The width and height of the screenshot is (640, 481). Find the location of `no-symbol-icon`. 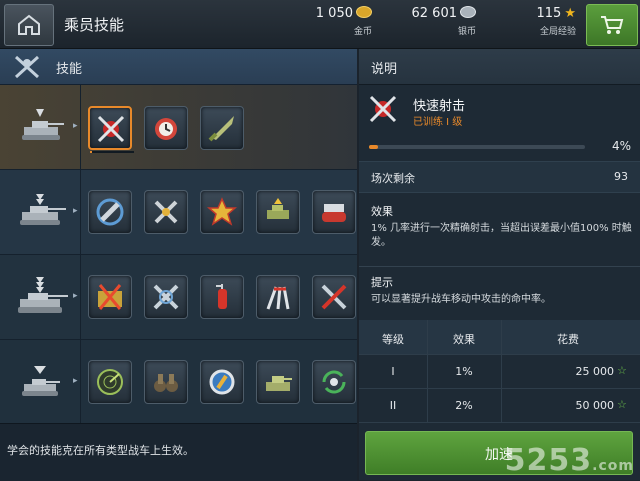

no-symbol-icon is located at coordinates (222, 382).